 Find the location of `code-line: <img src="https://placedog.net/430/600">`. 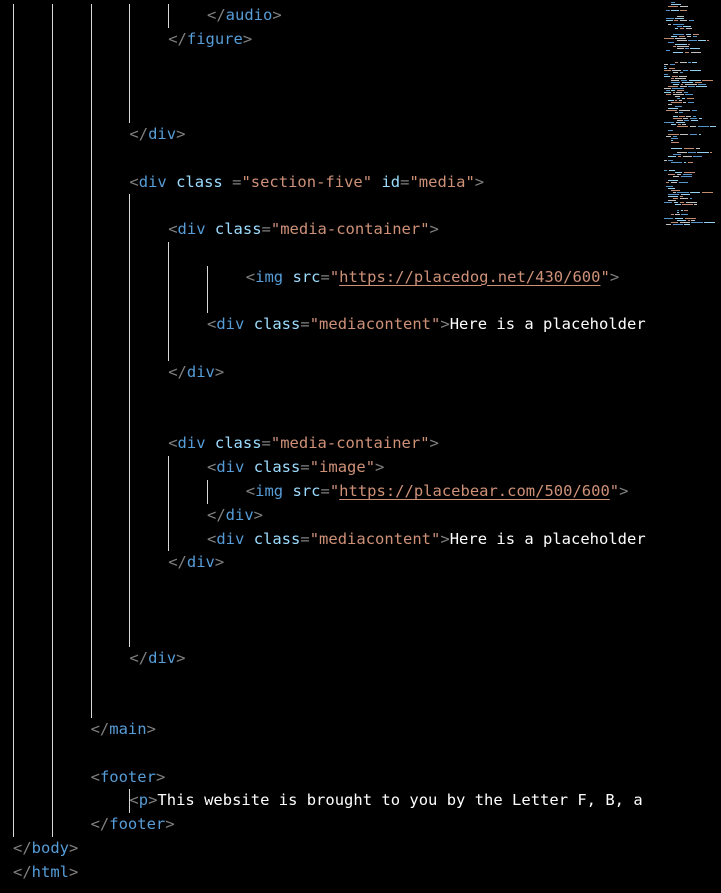

code-line: <img src="https://placedog.net/430/600"> is located at coordinates (432, 278).